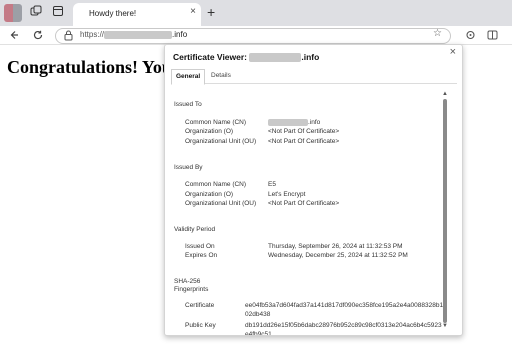 Image resolution: width=512 pixels, height=363 pixels. I want to click on active-tab: Howdy there! ×, so click(137, 14).